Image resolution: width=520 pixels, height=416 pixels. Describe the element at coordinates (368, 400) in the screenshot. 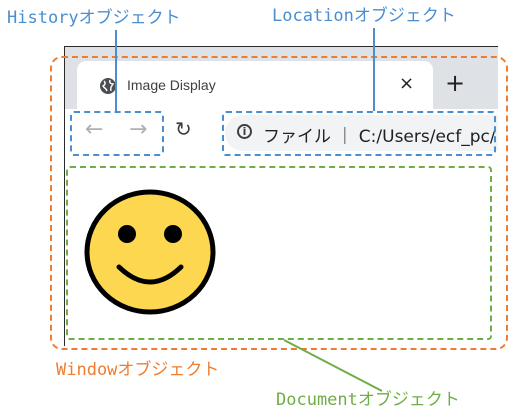

I see `document-object-label: Documentオブジェクト` at that location.